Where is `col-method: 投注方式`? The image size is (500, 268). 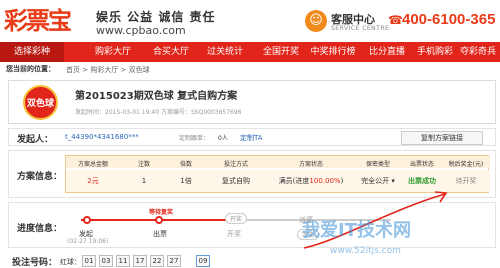
col-method: 投注方式 is located at coordinates (235, 164).